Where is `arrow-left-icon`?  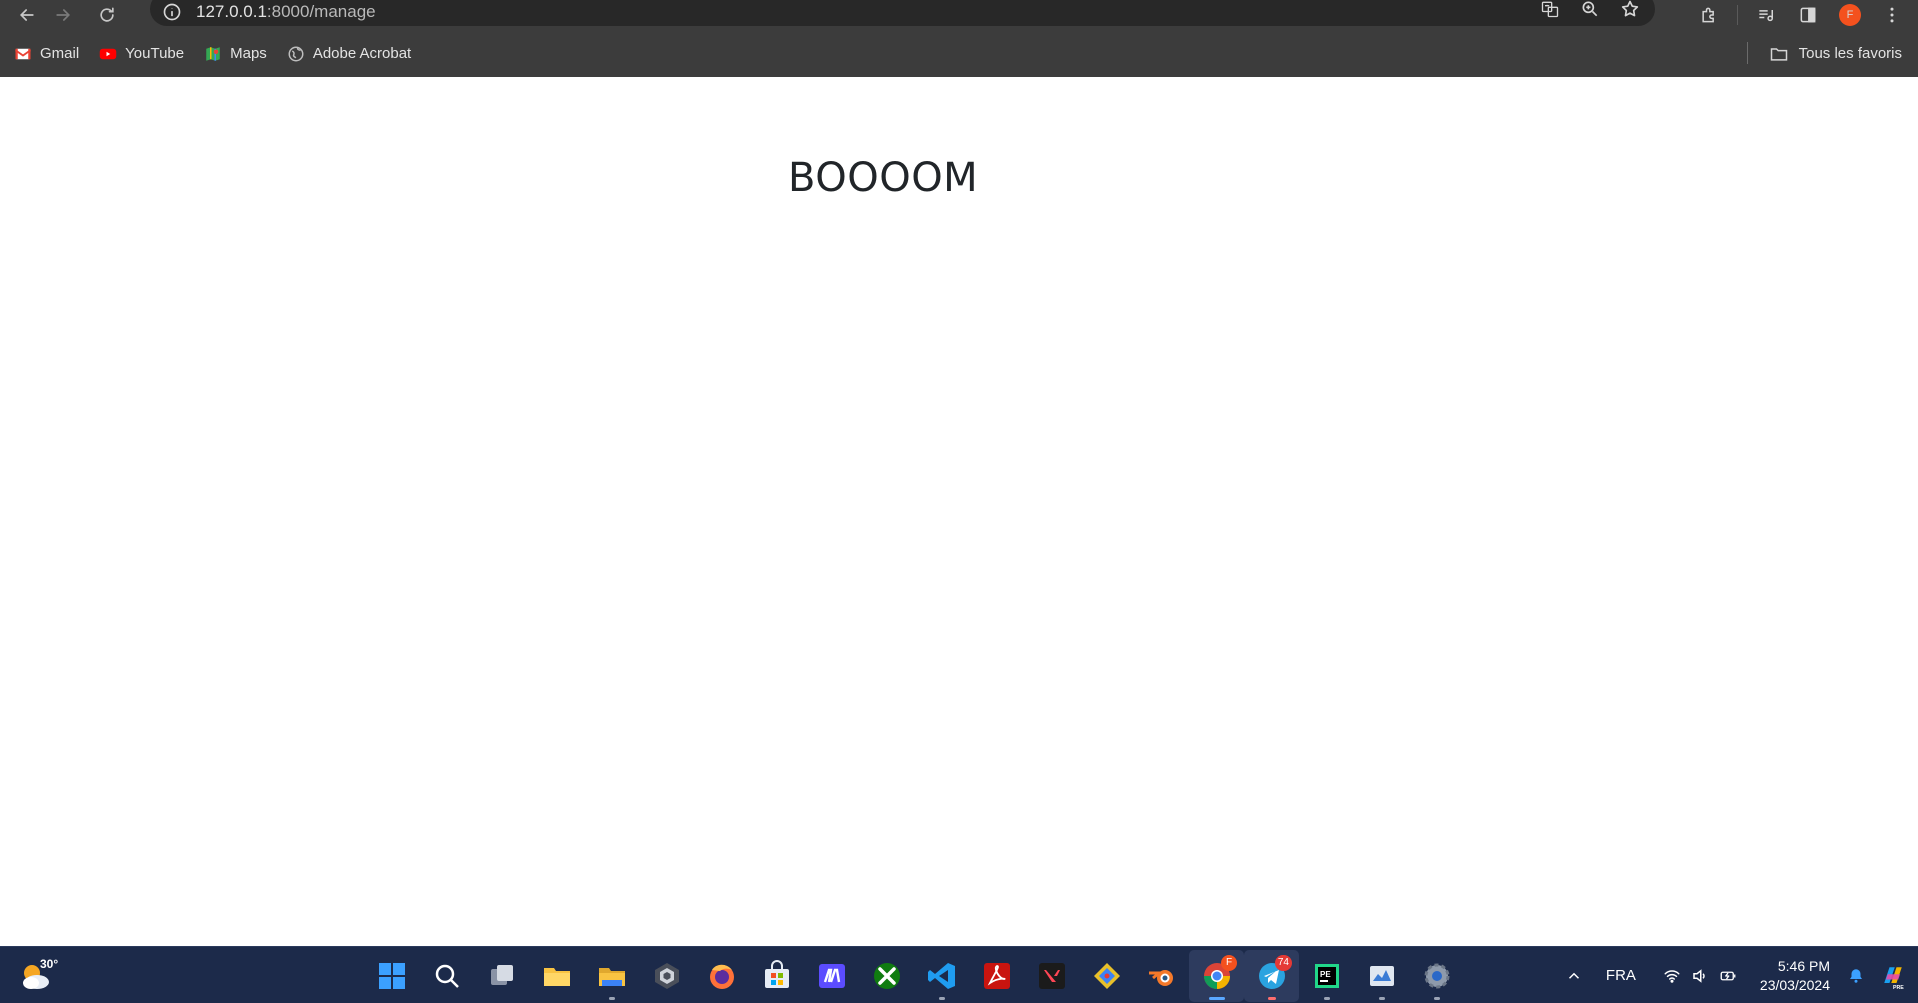
arrow-left-icon is located at coordinates (26, 15).